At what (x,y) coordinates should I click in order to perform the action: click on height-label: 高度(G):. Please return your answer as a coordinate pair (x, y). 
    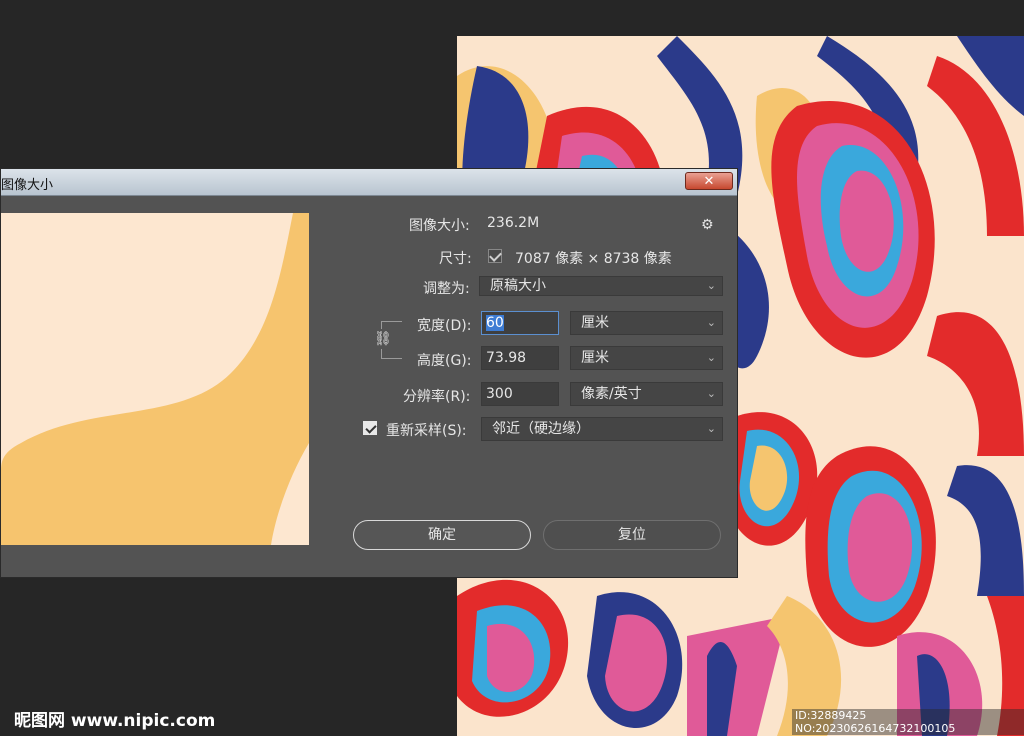
    Looking at the image, I should click on (444, 361).